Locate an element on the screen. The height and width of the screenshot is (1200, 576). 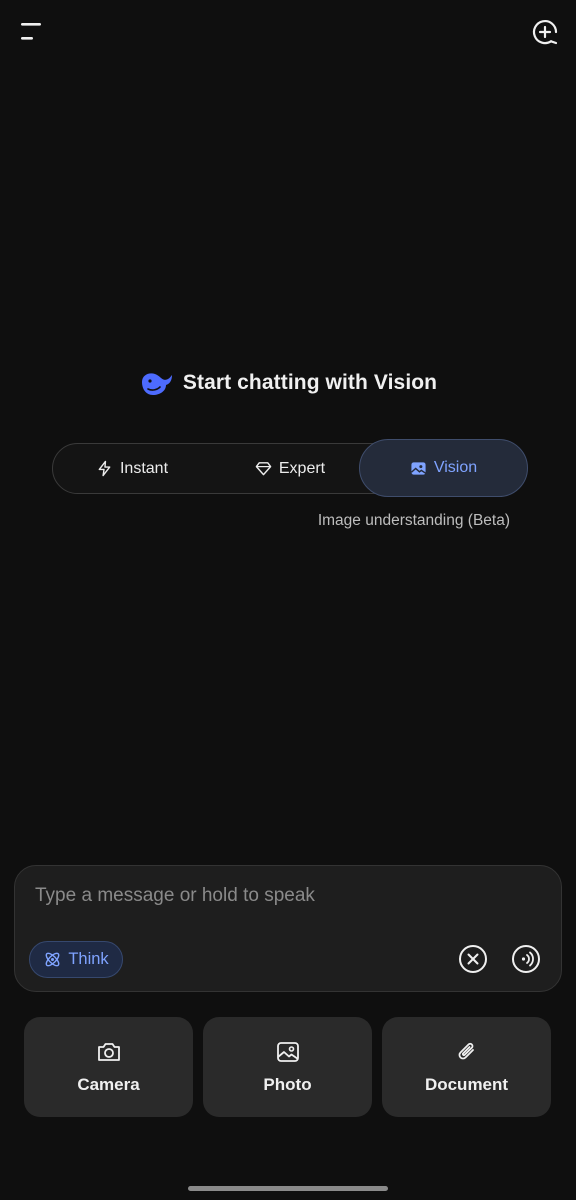
page-title: Start chatting with Vision is located at coordinates (310, 382).